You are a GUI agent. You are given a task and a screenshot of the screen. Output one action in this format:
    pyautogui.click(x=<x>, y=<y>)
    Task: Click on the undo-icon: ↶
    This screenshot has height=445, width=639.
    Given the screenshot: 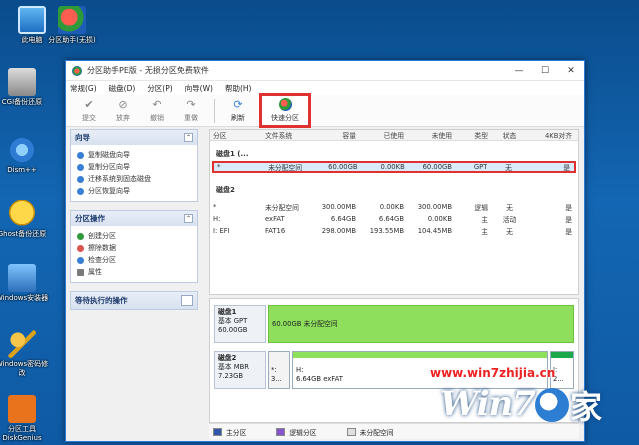 What is the action you would take?
    pyautogui.click(x=157, y=104)
    